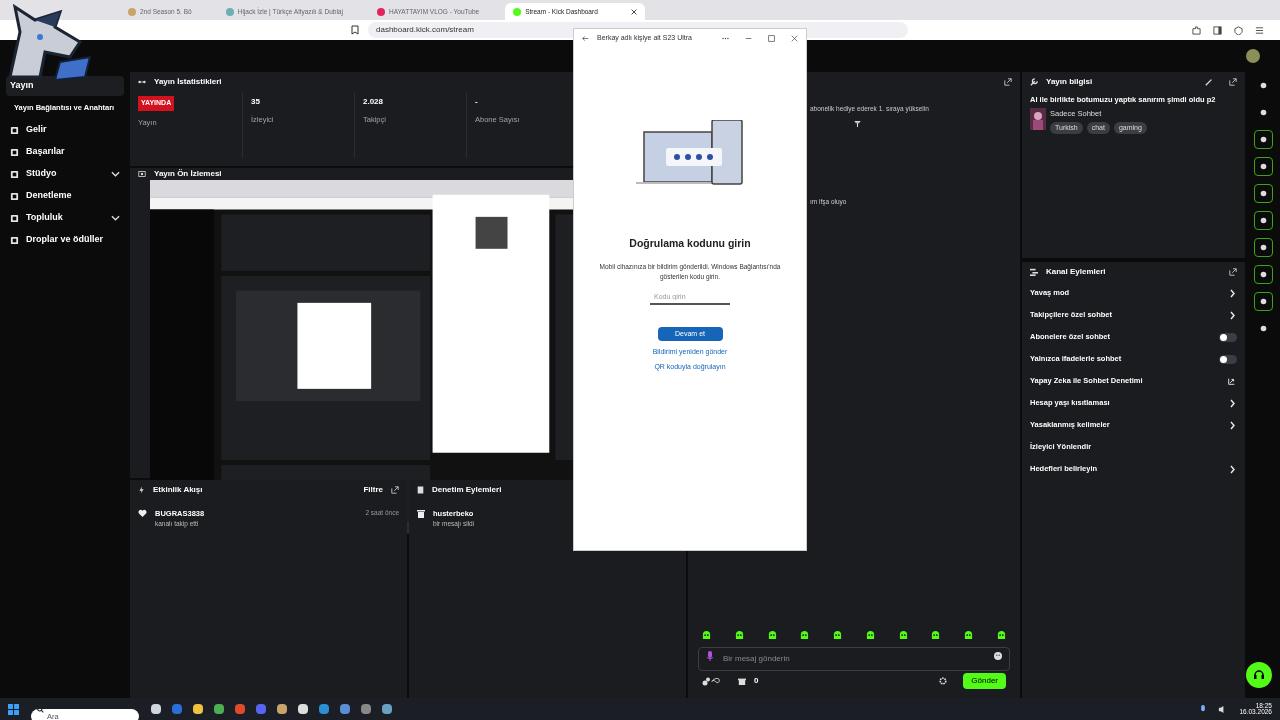  I want to click on dialog-heading: Doğrulama kodunu girin, so click(690, 243).